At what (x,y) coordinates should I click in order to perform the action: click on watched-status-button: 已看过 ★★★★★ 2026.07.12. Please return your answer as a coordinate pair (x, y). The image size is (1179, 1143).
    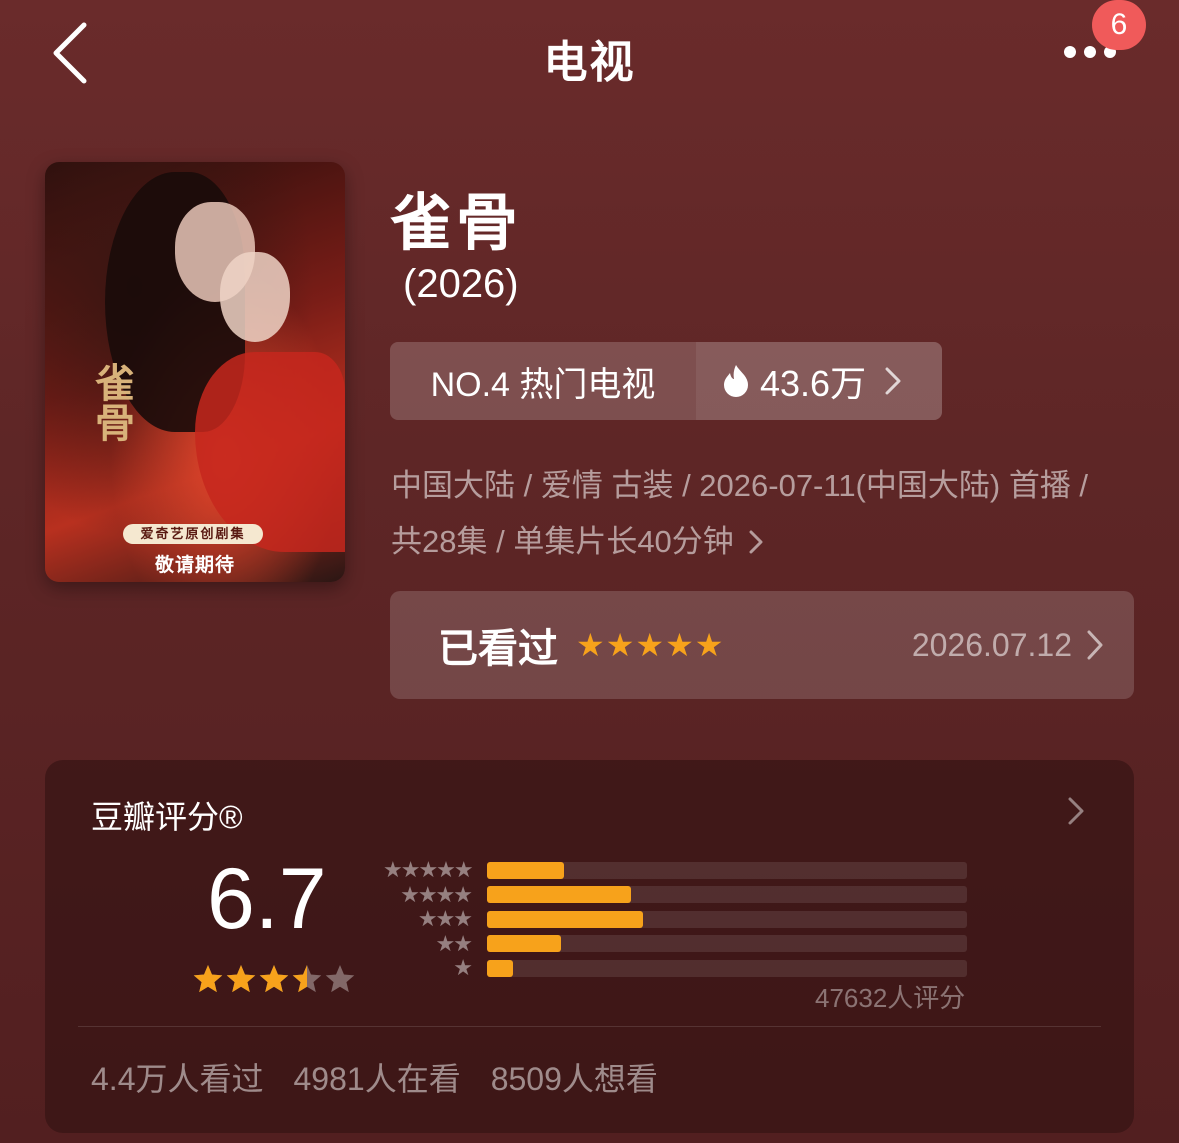
    Looking at the image, I should click on (762, 645).